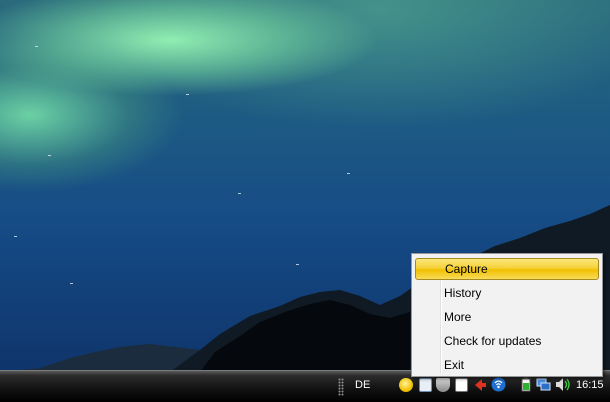 The width and height of the screenshot is (610, 402). I want to click on capture-app-icon, so click(406, 385).